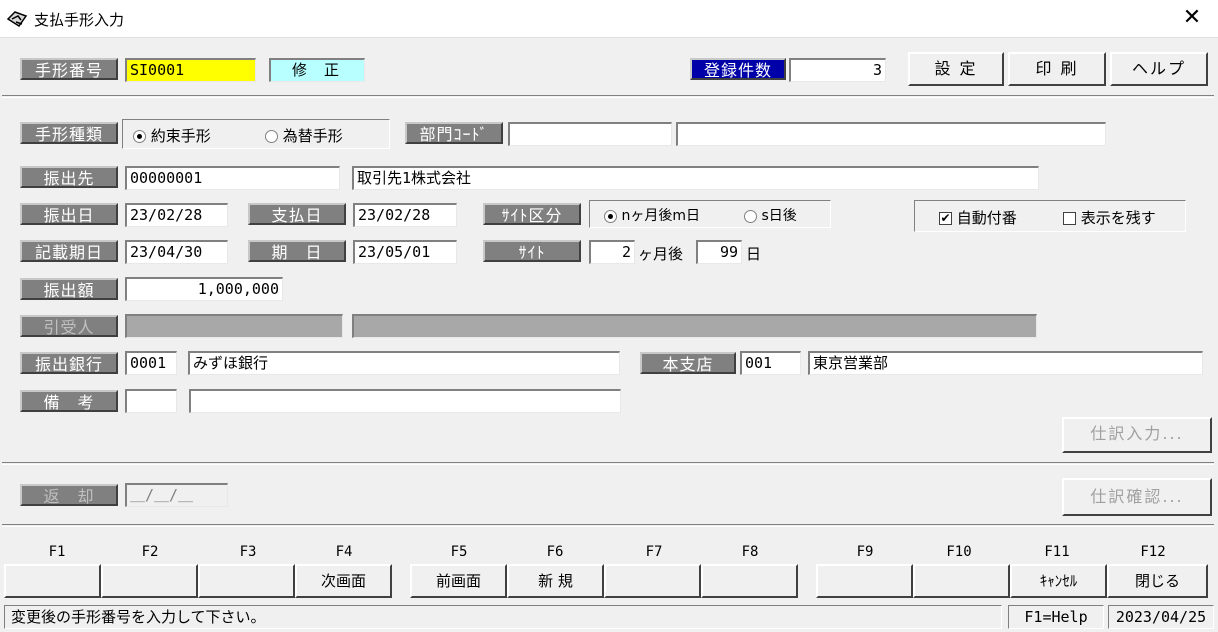 The image size is (1218, 632). Describe the element at coordinates (1050, 216) in the screenshot. I see `auto-number-group: ✔ 自動付番 表示を残す` at that location.